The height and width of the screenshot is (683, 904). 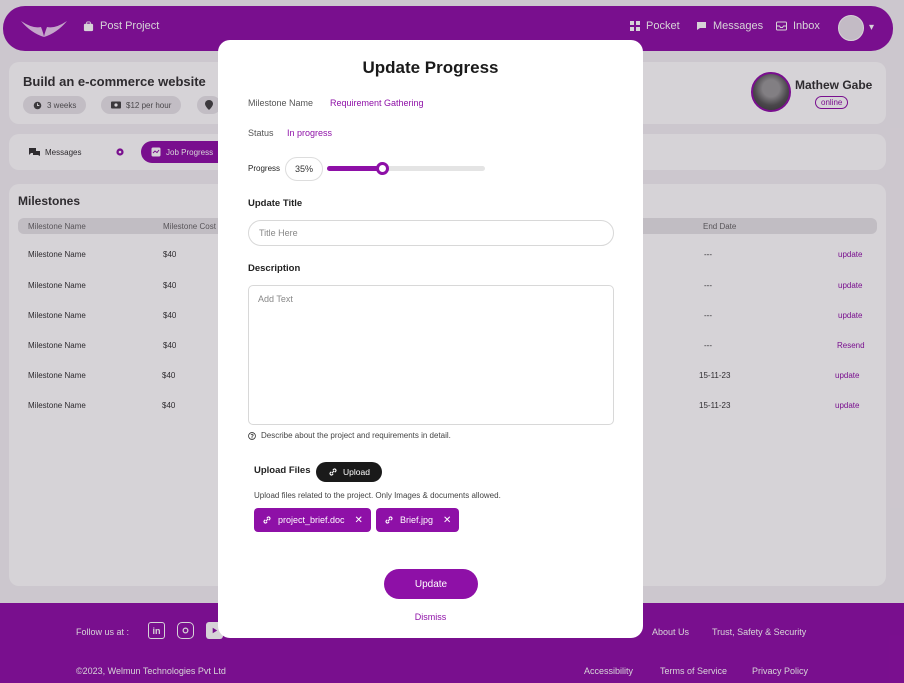 What do you see at coordinates (304, 169) in the screenshot?
I see `progress-value-pill: 35%` at bounding box center [304, 169].